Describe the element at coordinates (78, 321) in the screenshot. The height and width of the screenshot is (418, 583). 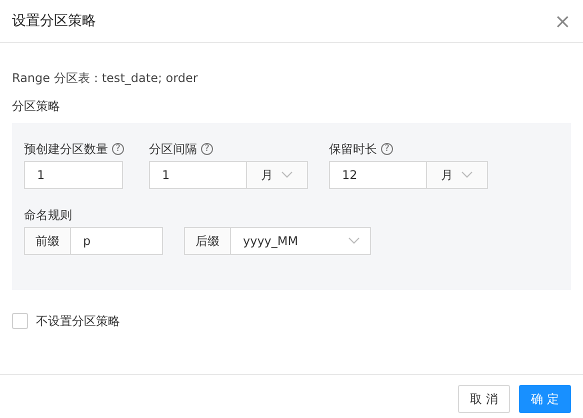
I see `checkbox-label: 不设置分区策略` at that location.